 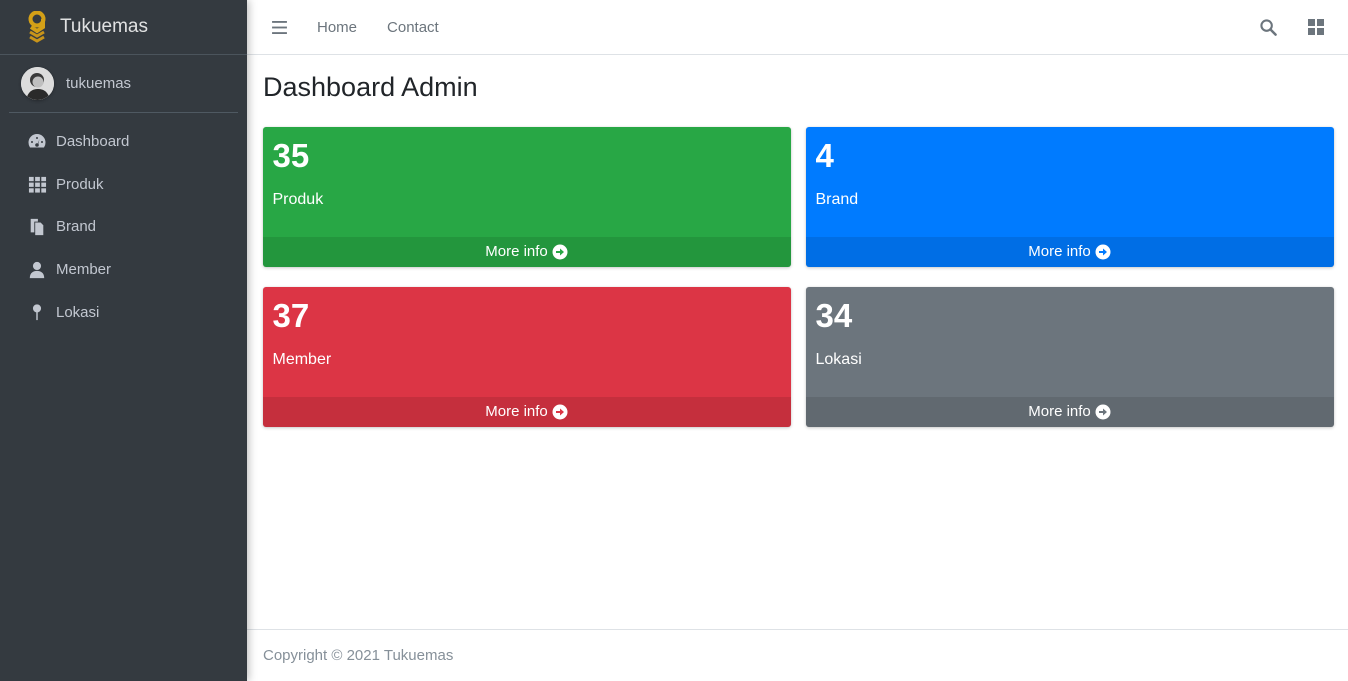 I want to click on small-box-lokasi: 34 Lokasi More info, so click(x=1069, y=356).